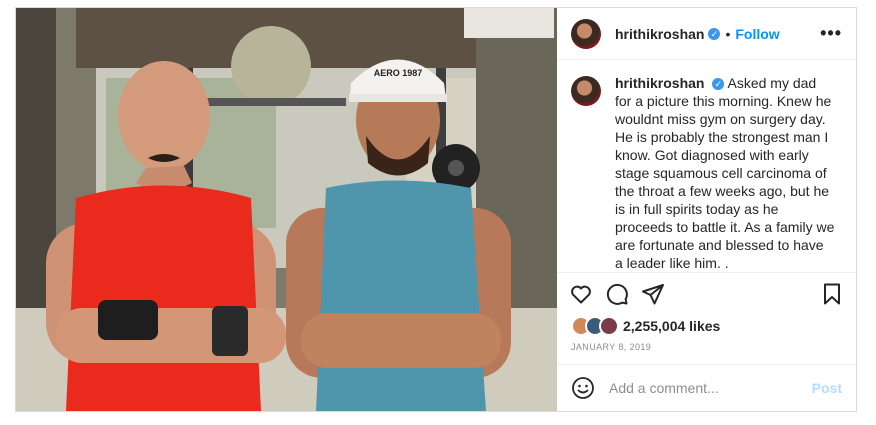 The height and width of the screenshot is (425, 876). What do you see at coordinates (659, 34) in the screenshot?
I see `username: hrithikroshan` at bounding box center [659, 34].